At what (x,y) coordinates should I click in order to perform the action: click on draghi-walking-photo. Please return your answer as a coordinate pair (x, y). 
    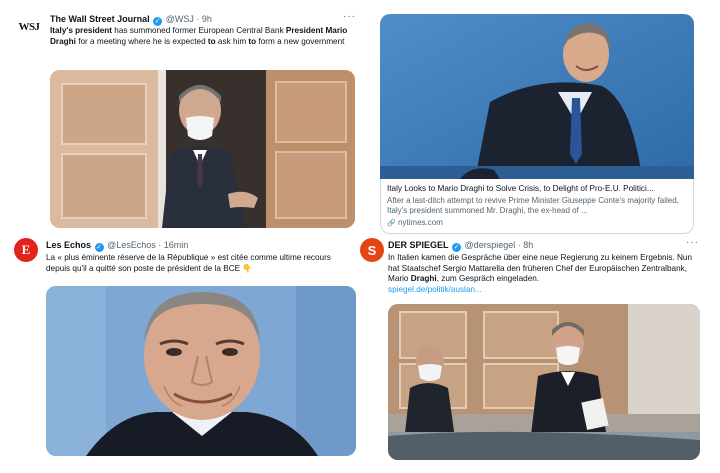
    Looking at the image, I should click on (544, 382).